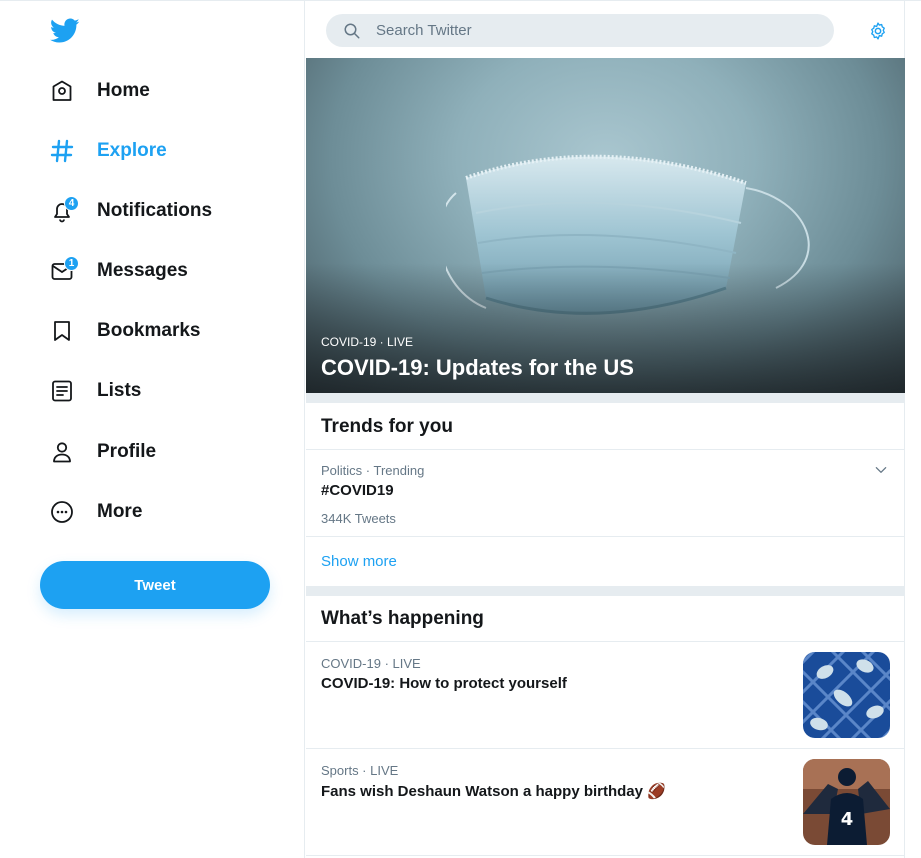 The image size is (921, 858). I want to click on search-bar, so click(580, 30).